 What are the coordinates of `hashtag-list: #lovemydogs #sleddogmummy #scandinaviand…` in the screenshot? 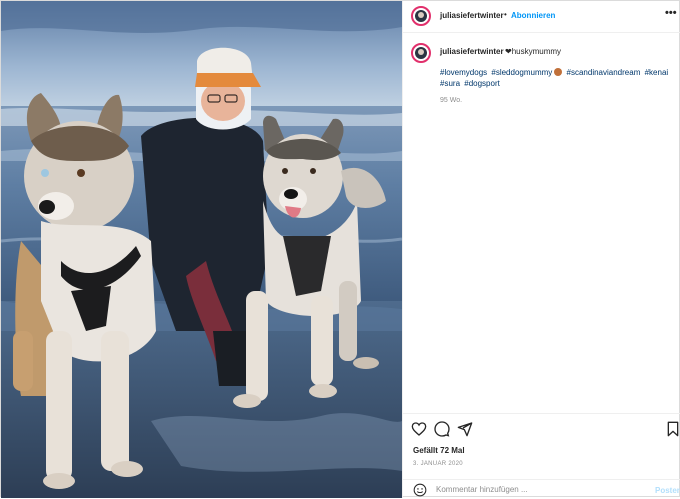 It's located at (557, 78).